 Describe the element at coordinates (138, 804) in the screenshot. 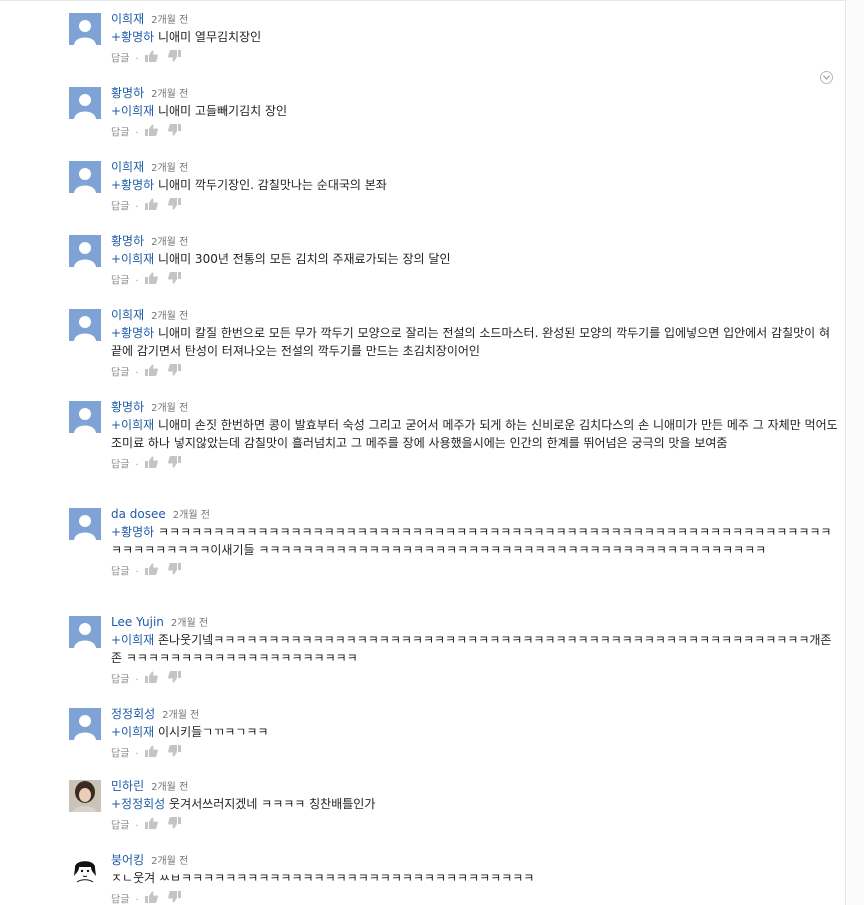

I see `mention-link: +정정회성` at that location.